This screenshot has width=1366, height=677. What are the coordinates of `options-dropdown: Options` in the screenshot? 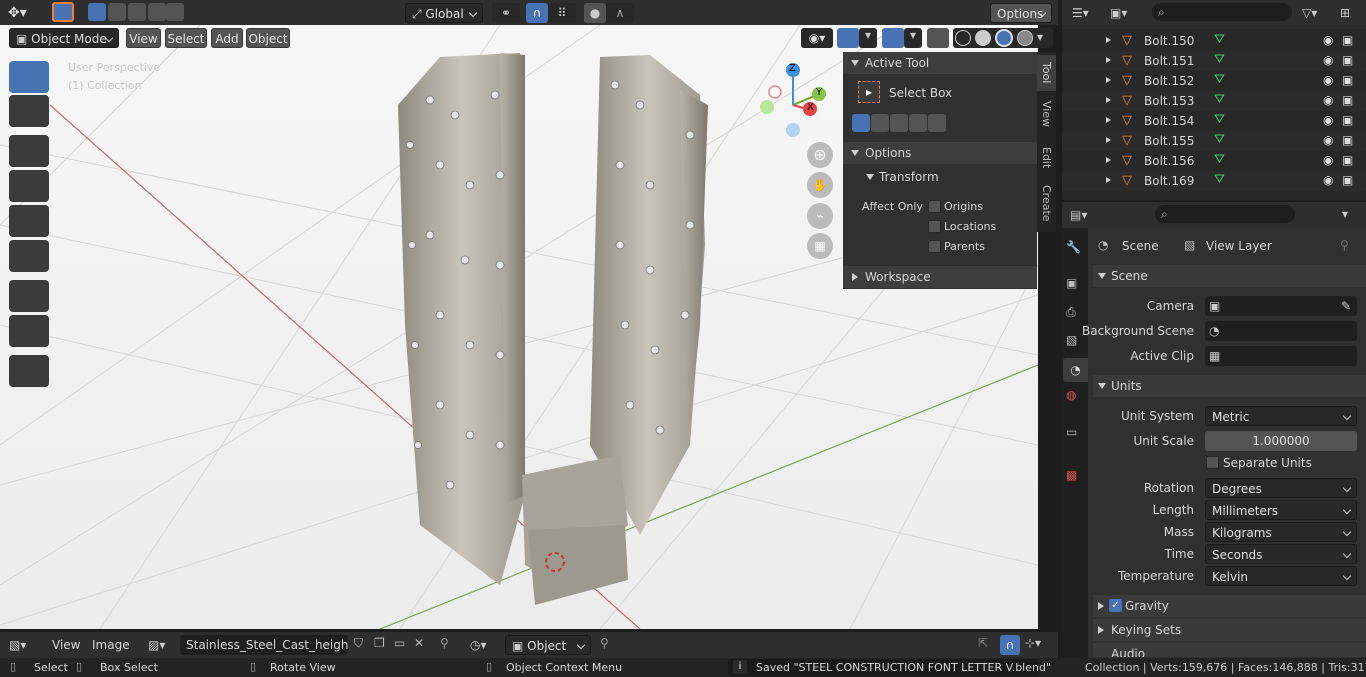 It's located at (1021, 13).